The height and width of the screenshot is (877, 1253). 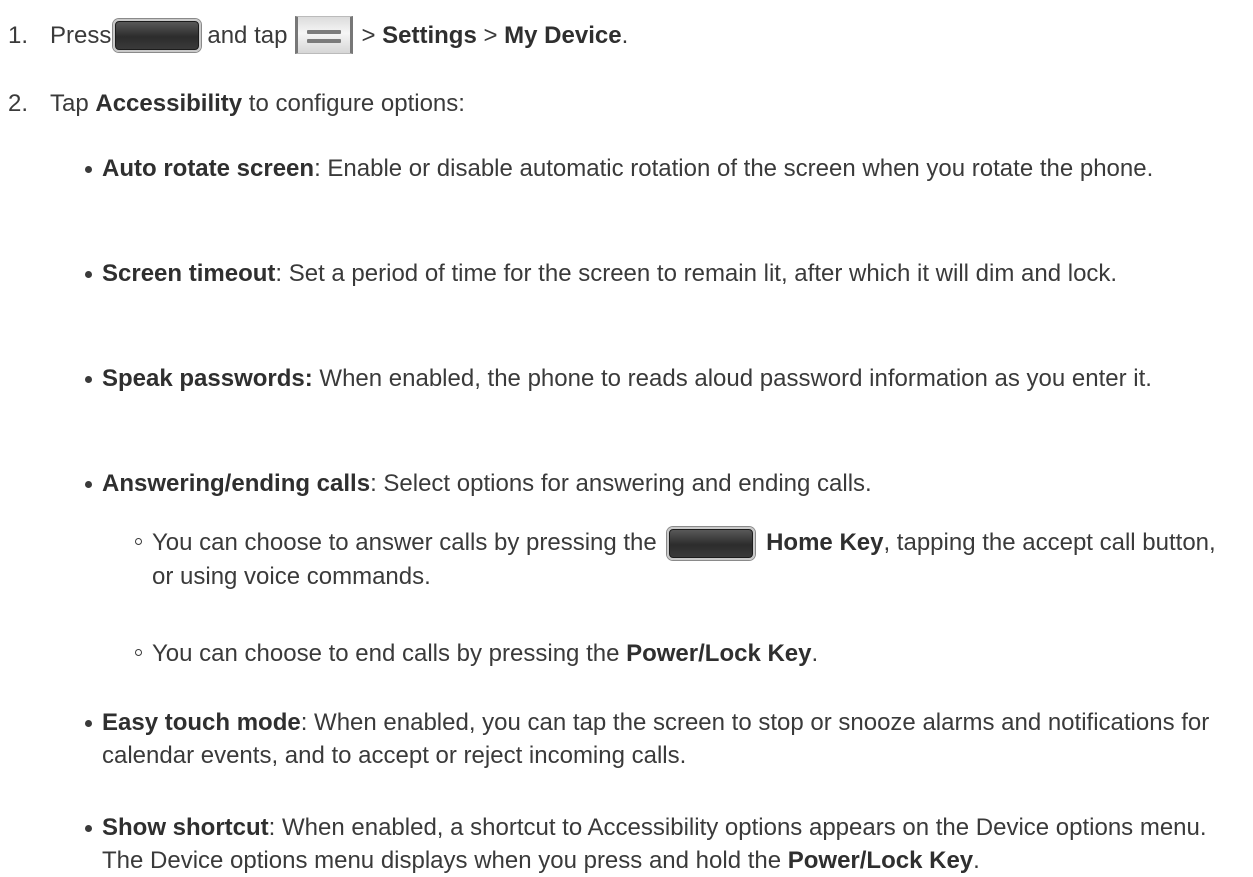 What do you see at coordinates (429, 35) in the screenshot?
I see `settings-label: Settings` at bounding box center [429, 35].